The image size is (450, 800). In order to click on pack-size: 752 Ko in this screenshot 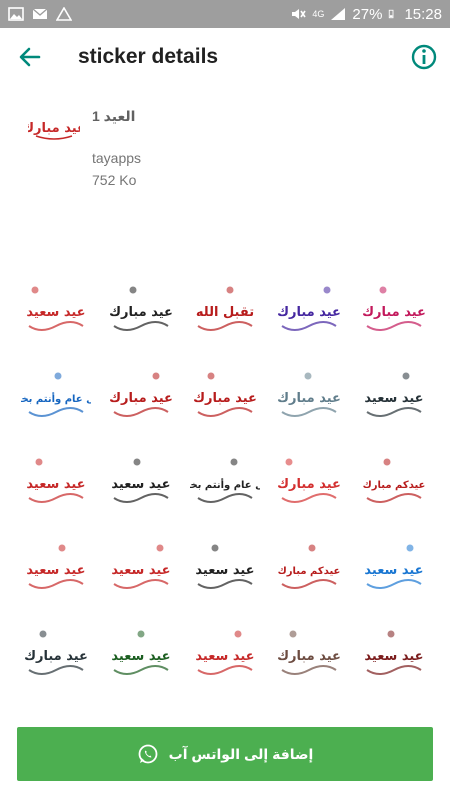, I will do `click(114, 180)`.